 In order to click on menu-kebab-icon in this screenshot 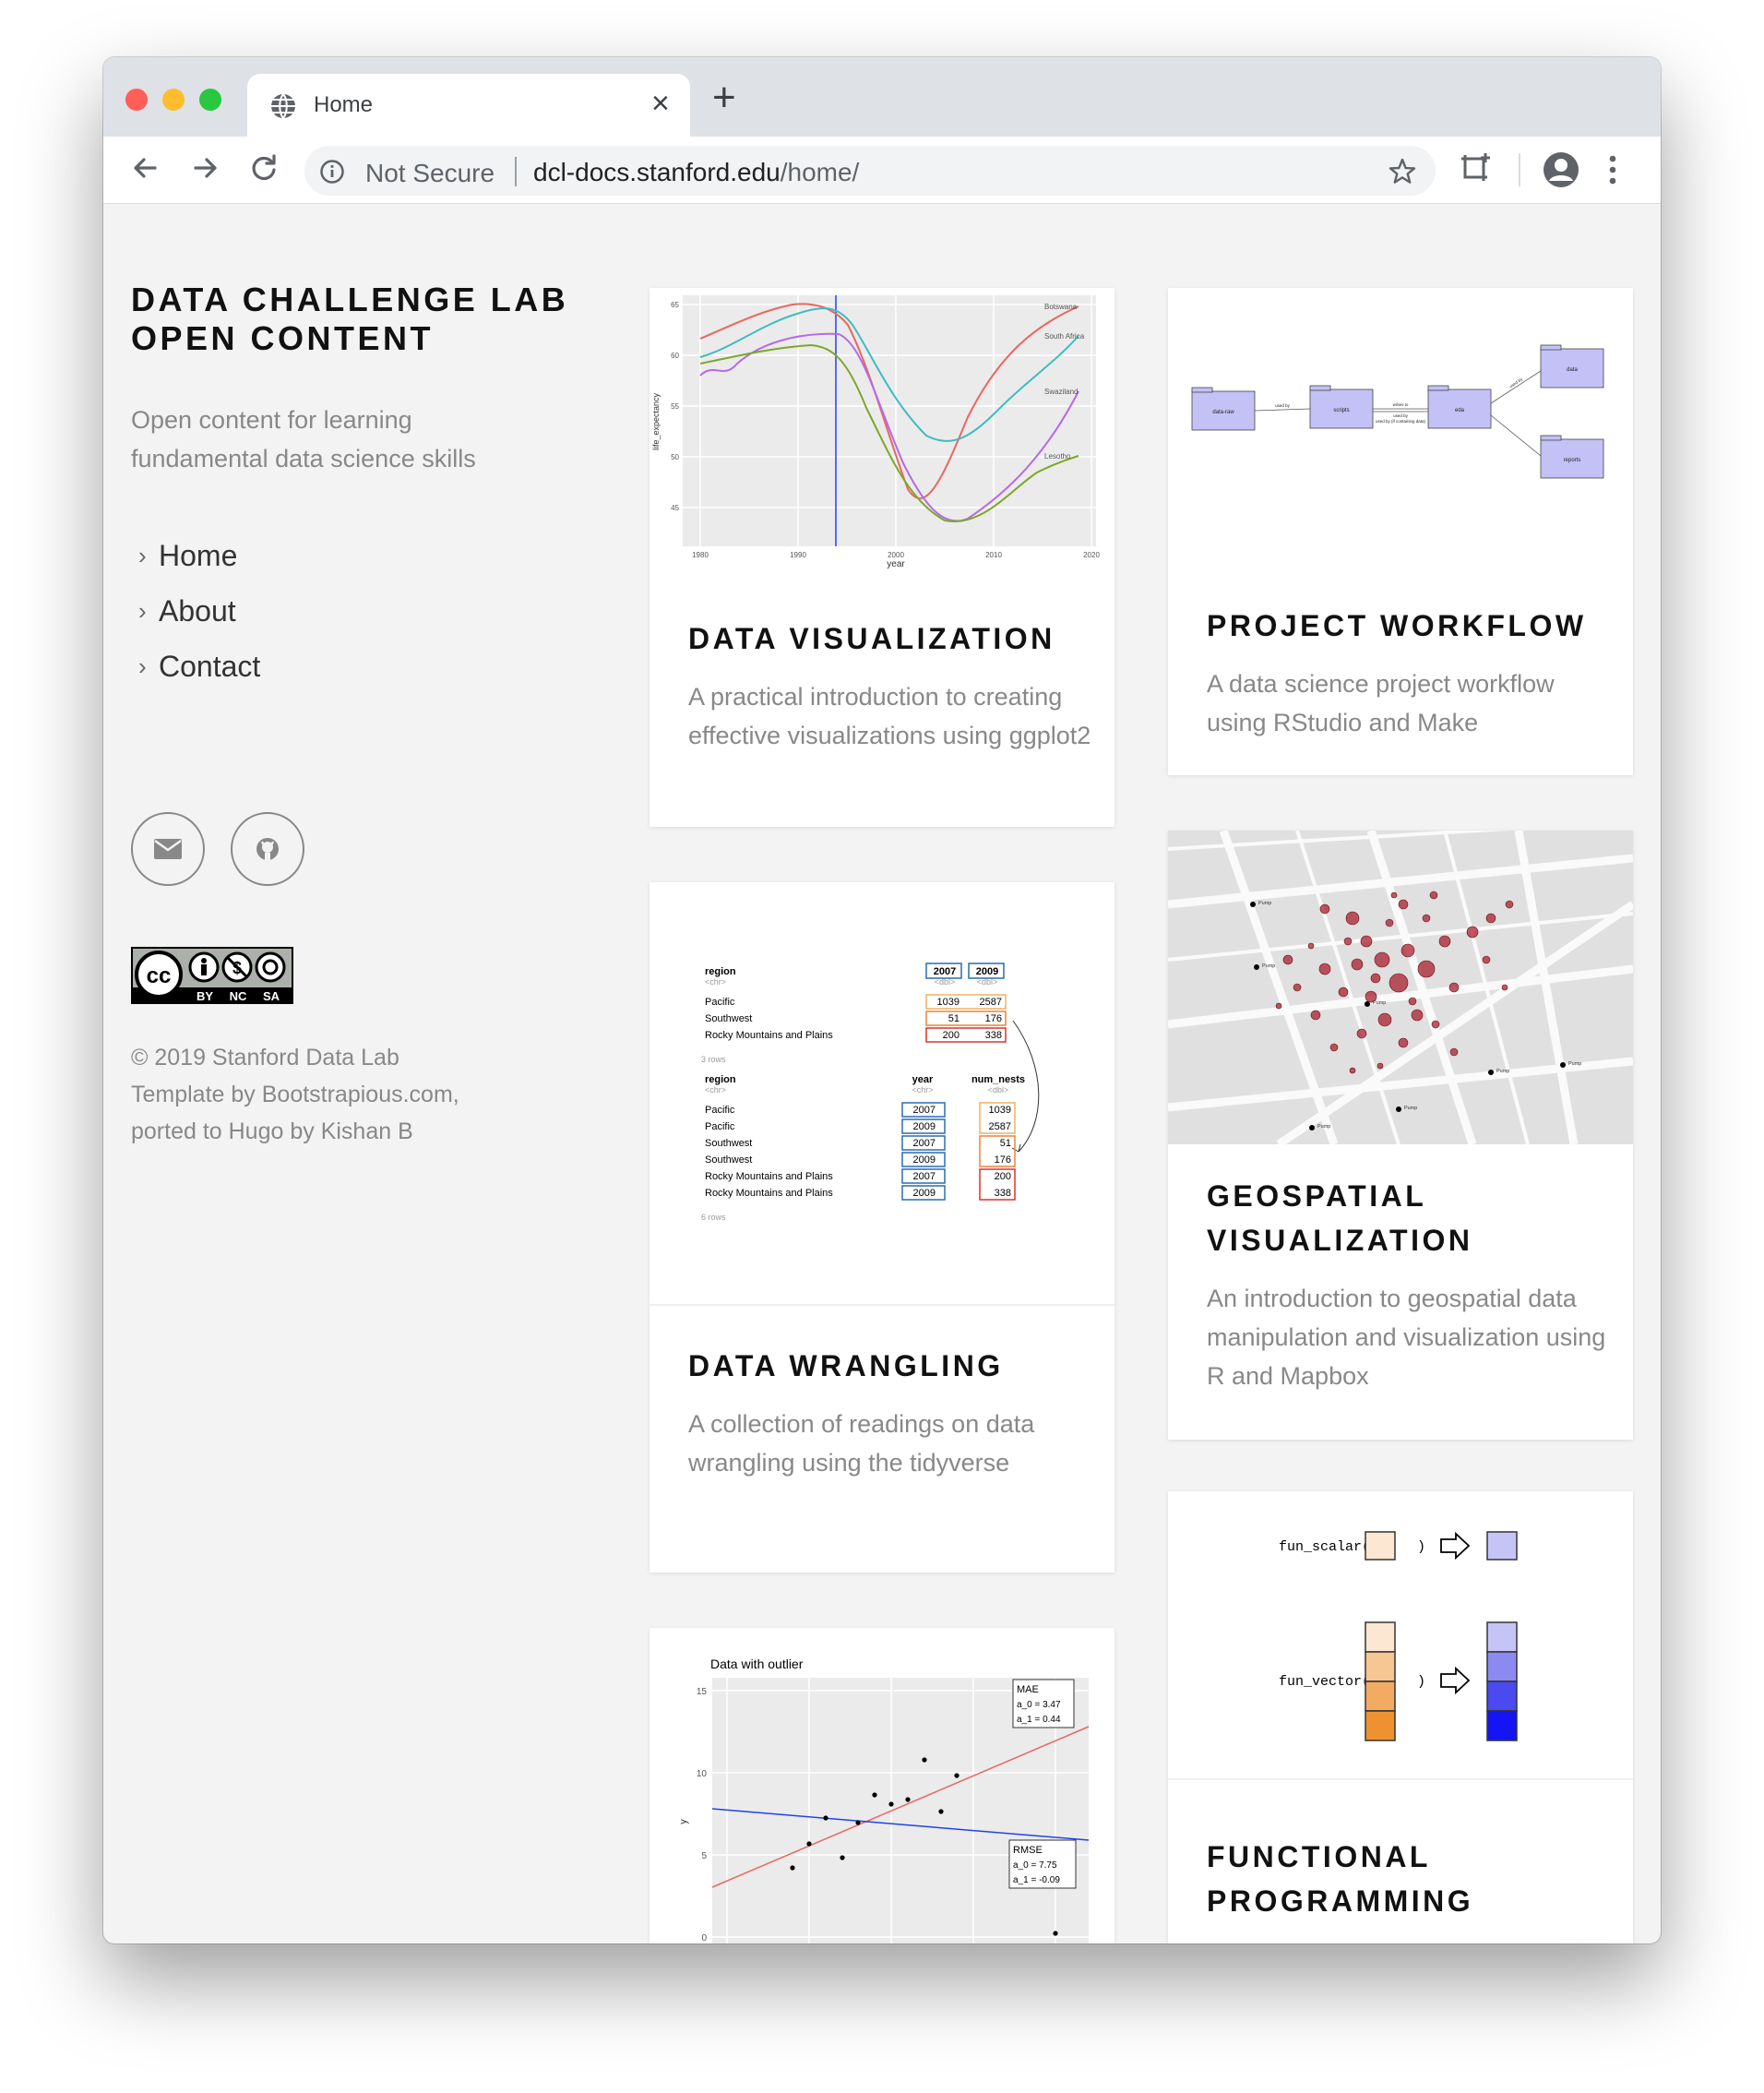, I will do `click(1613, 169)`.